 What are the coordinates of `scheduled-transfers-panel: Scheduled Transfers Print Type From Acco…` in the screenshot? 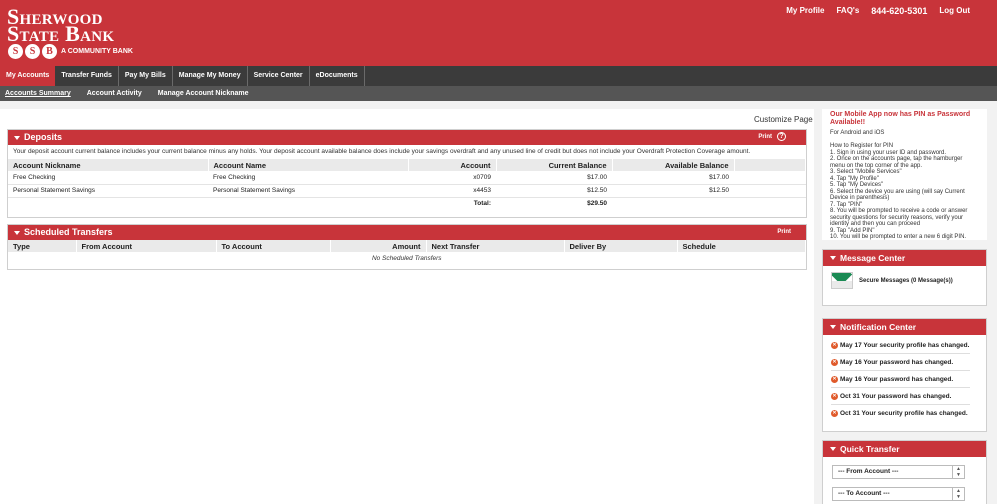 It's located at (407, 247).